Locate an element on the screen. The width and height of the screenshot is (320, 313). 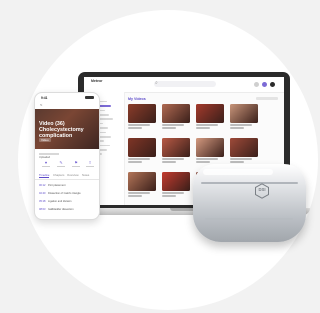
list-item: 08:03 Gallbladder dissection is located at coordinates (67, 210).